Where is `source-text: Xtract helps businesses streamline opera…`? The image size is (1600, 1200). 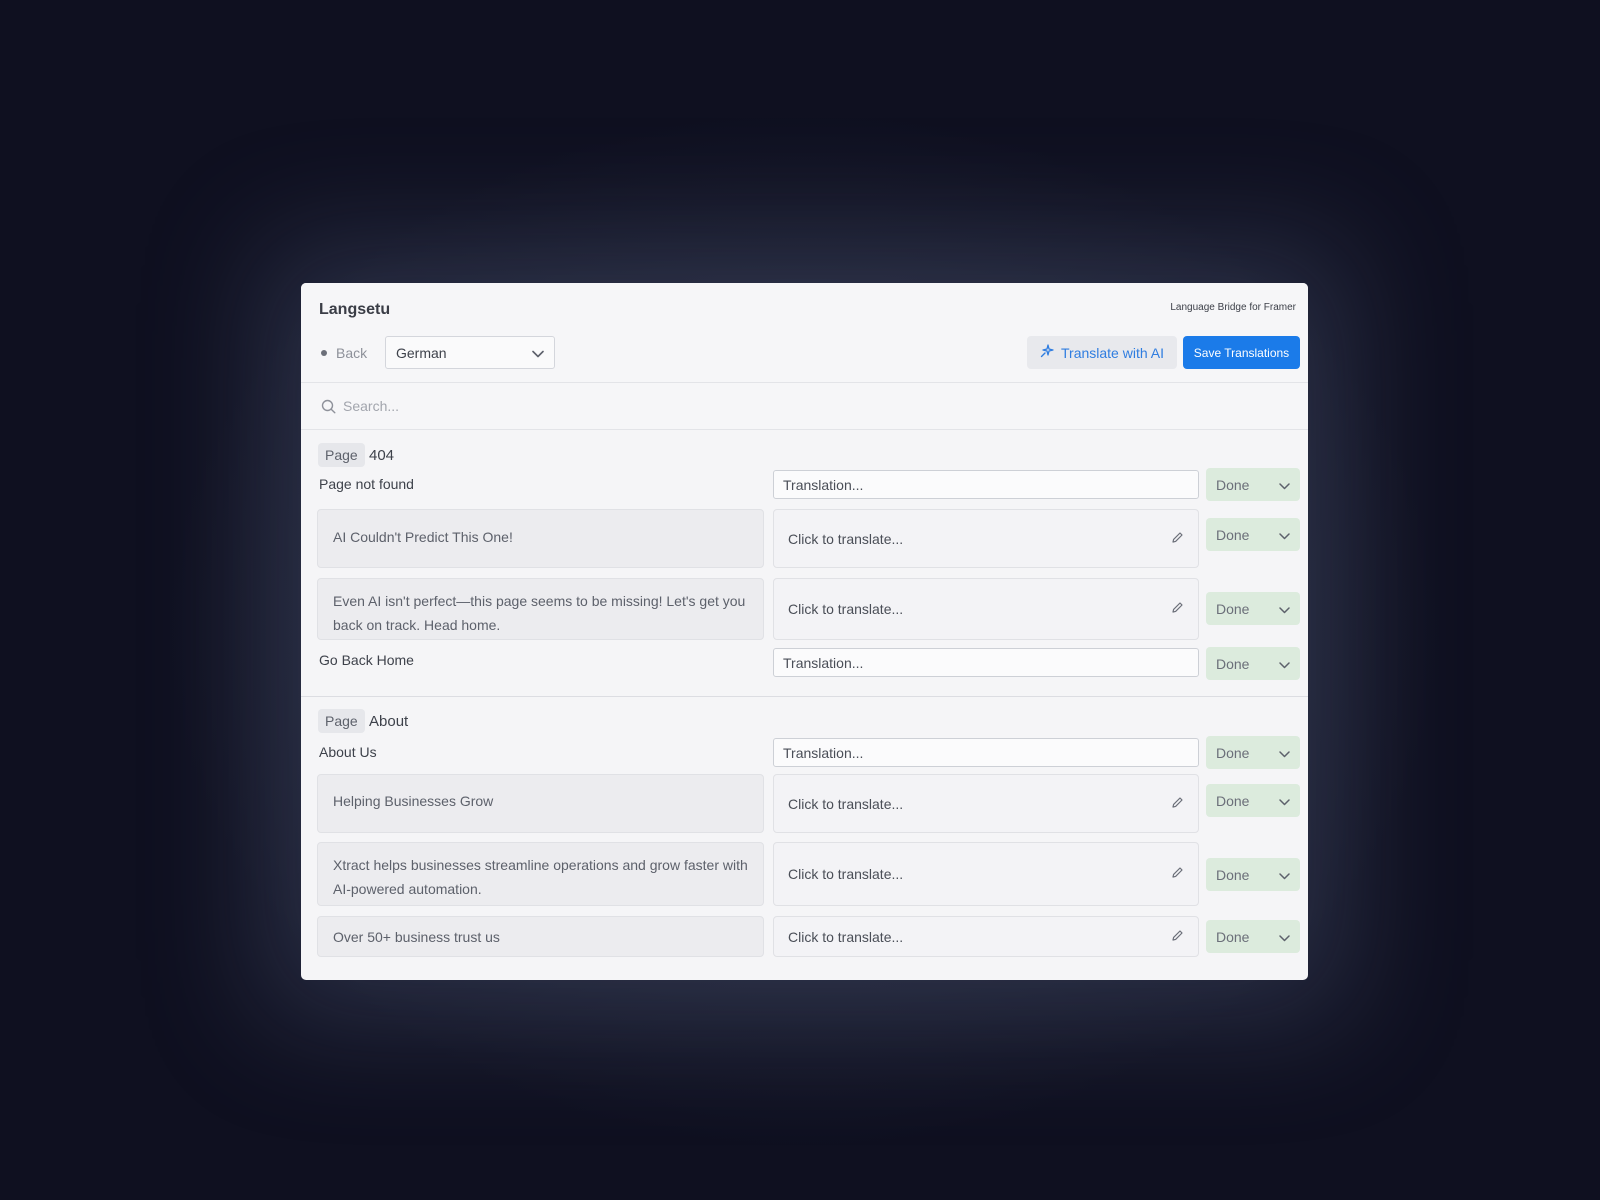 source-text: Xtract helps businesses streamline opera… is located at coordinates (540, 874).